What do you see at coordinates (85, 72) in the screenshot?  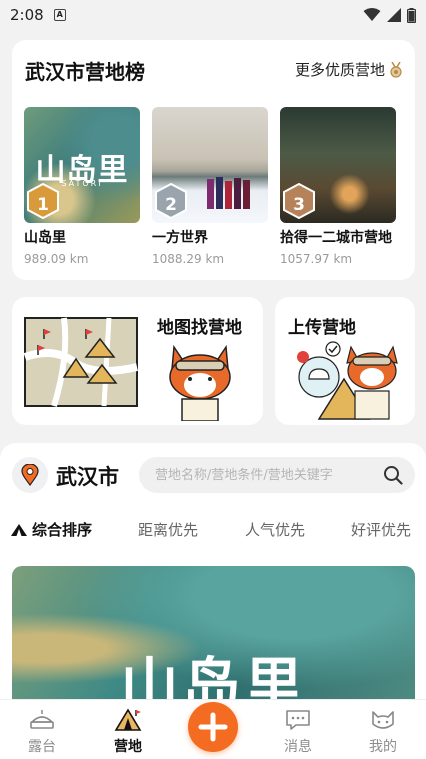 I see `ranking-title: 武汉市营地榜` at bounding box center [85, 72].